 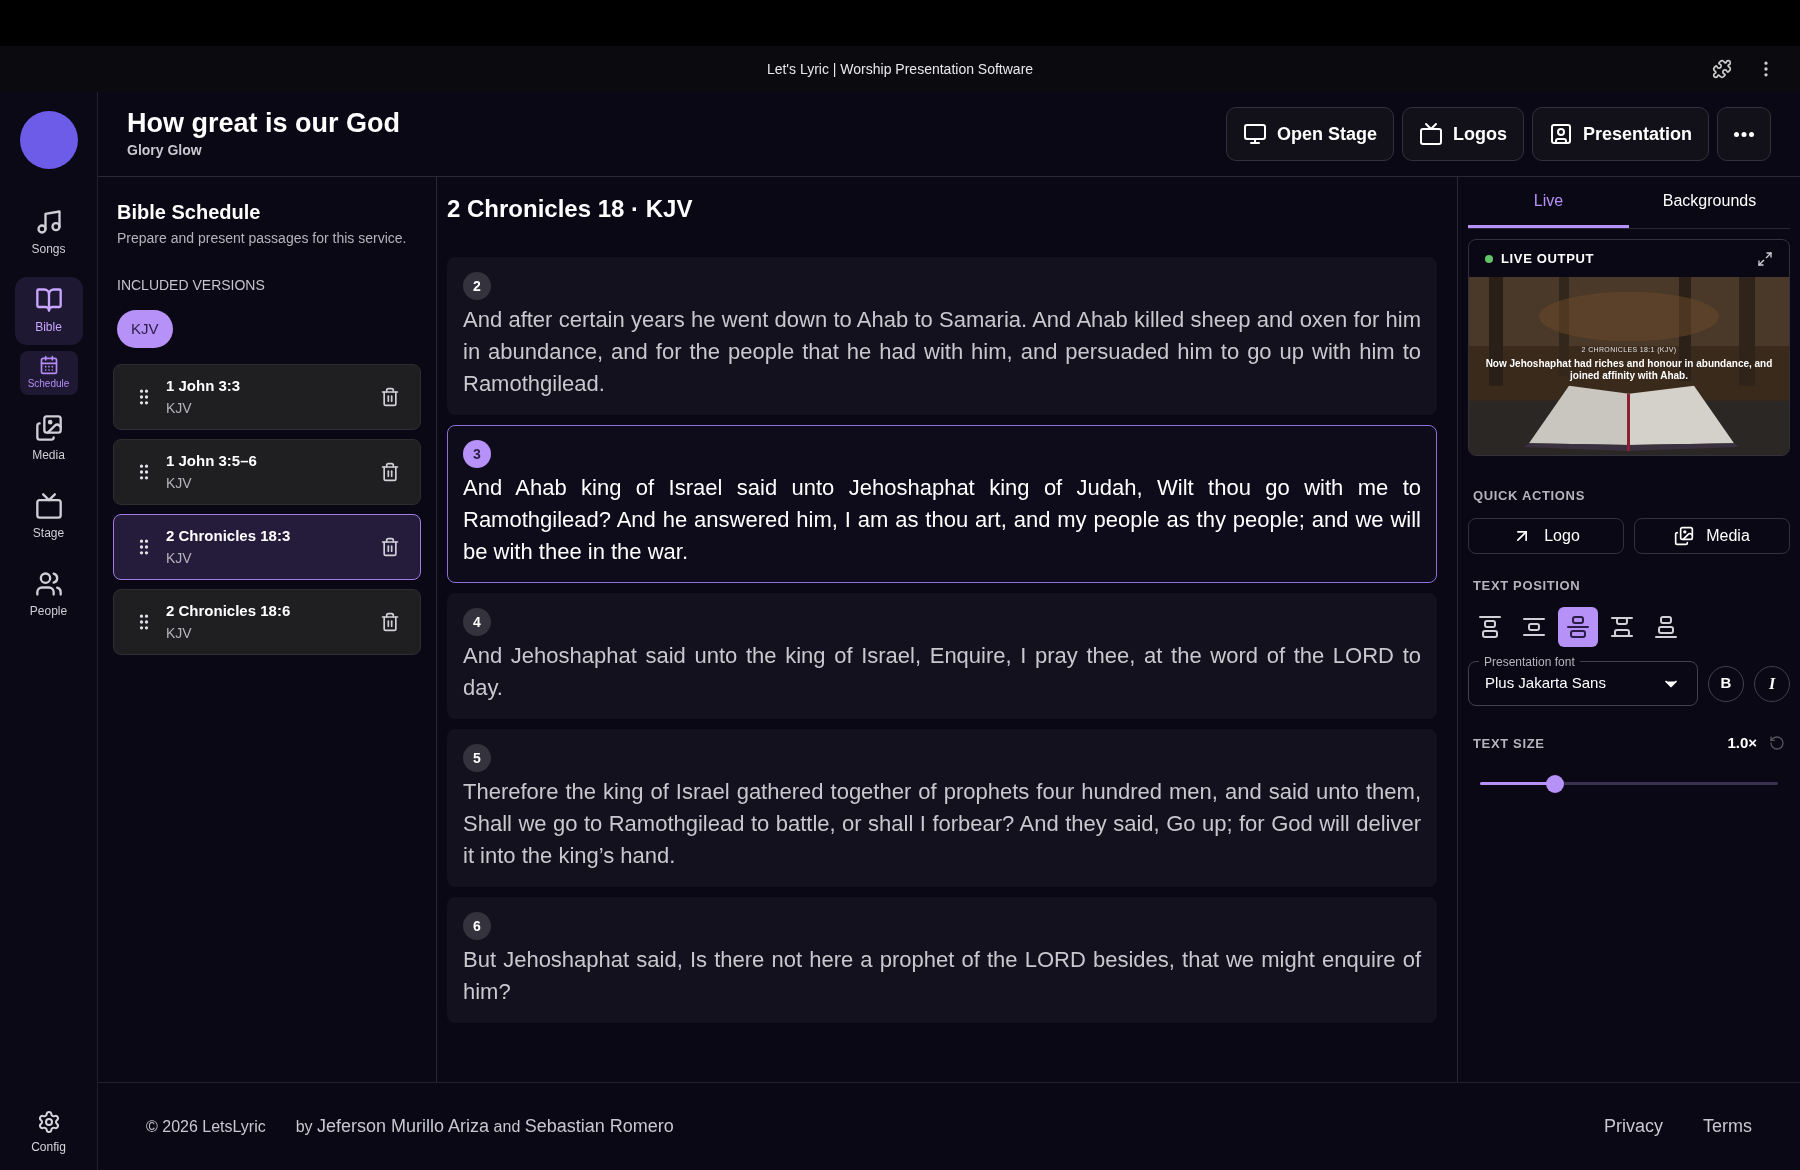 What do you see at coordinates (1509, 743) in the screenshot?
I see `section-heading: TEXT SIZE` at bounding box center [1509, 743].